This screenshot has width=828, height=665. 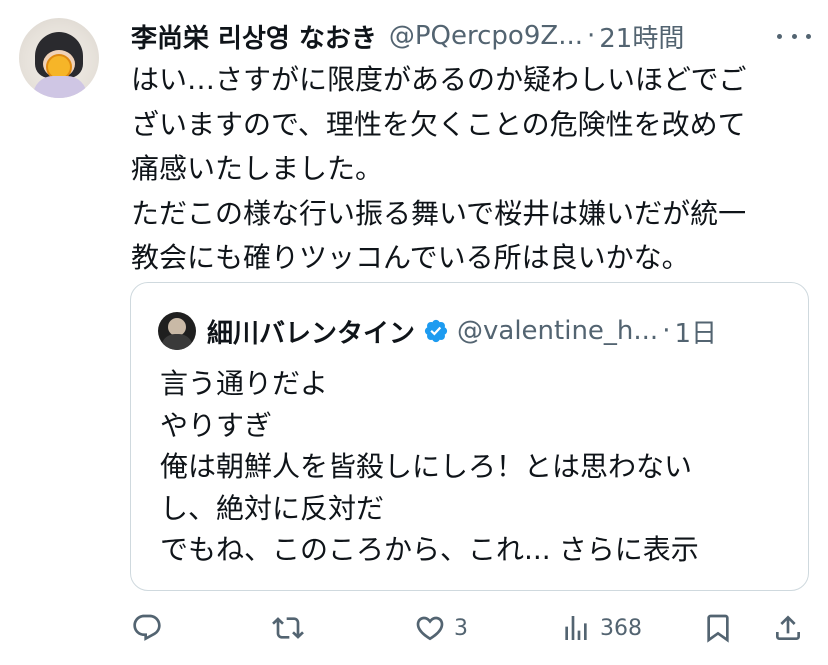 What do you see at coordinates (794, 36) in the screenshot?
I see `more-options-icon` at bounding box center [794, 36].